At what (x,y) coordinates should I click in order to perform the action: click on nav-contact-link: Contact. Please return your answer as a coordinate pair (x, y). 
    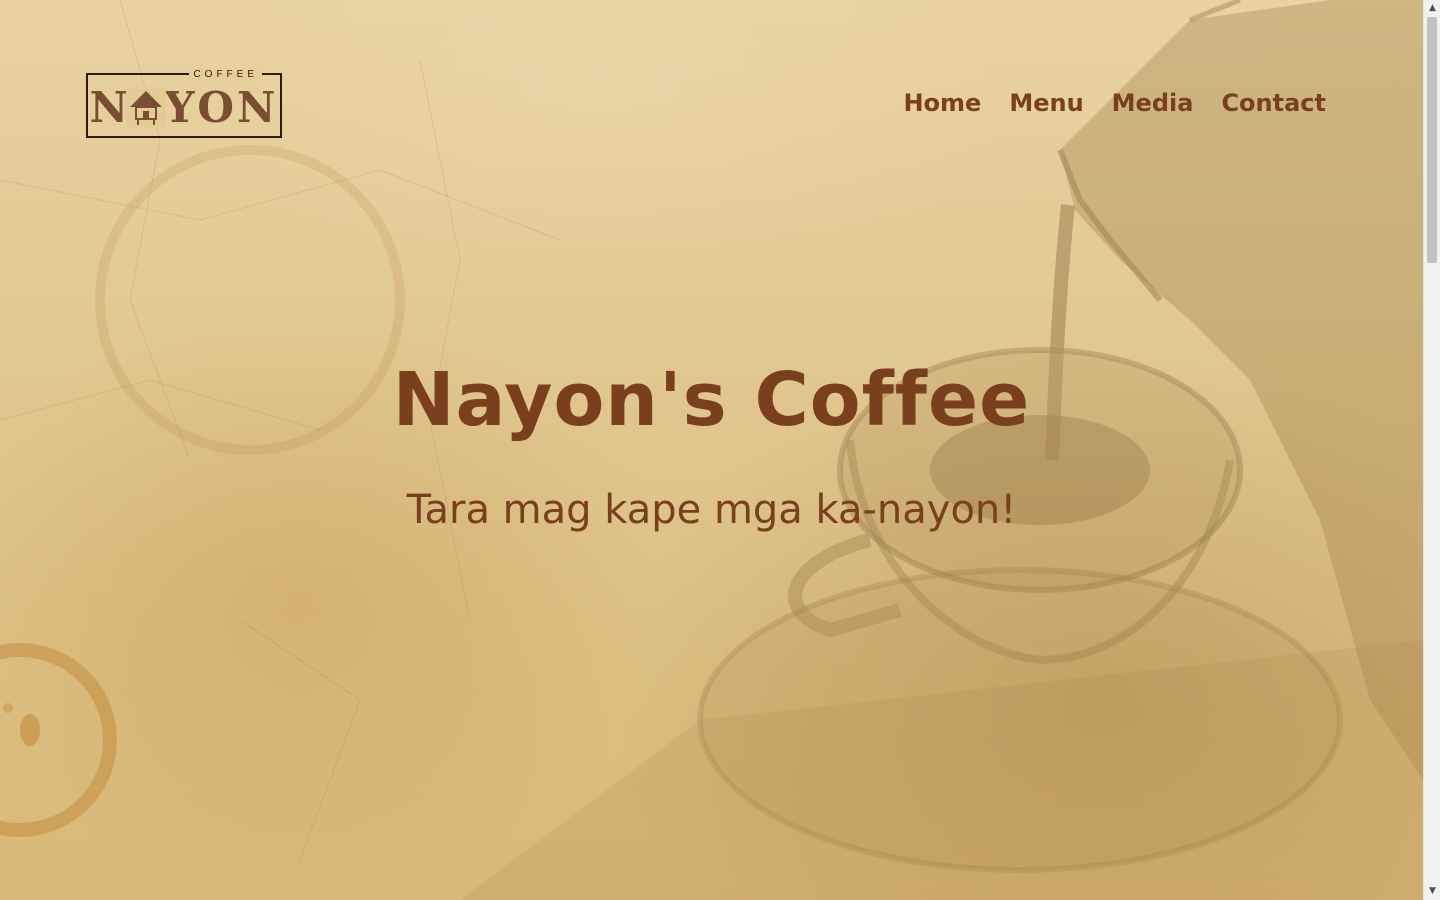
    Looking at the image, I should click on (1273, 103).